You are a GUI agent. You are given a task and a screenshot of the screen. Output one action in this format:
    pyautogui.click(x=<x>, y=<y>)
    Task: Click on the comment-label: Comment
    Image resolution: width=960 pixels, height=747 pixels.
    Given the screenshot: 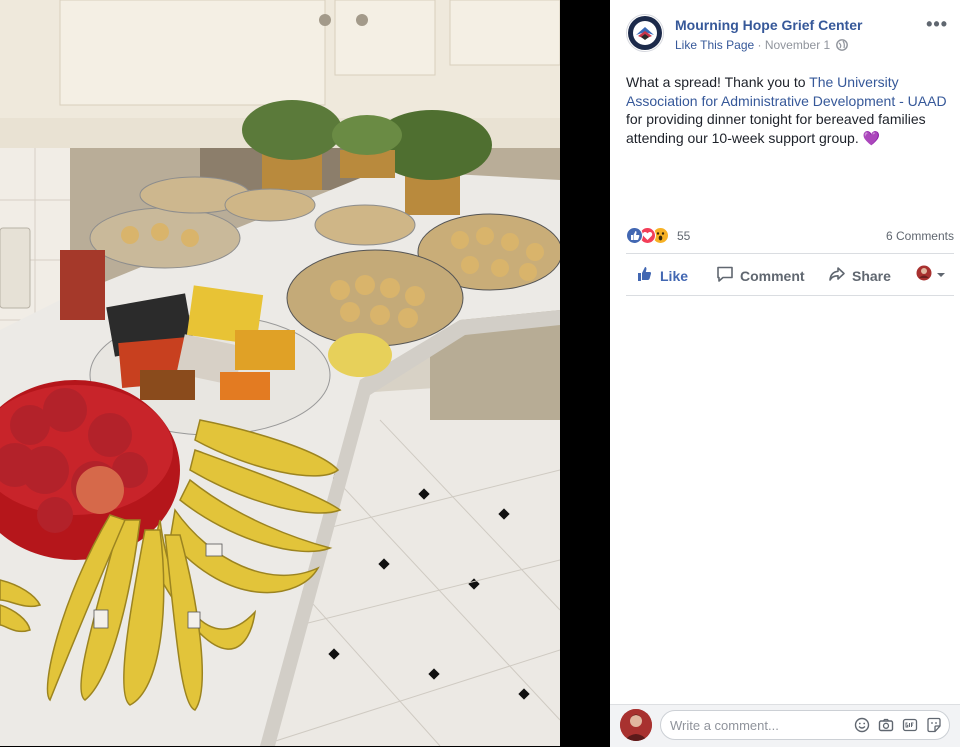 What is the action you would take?
    pyautogui.click(x=772, y=275)
    